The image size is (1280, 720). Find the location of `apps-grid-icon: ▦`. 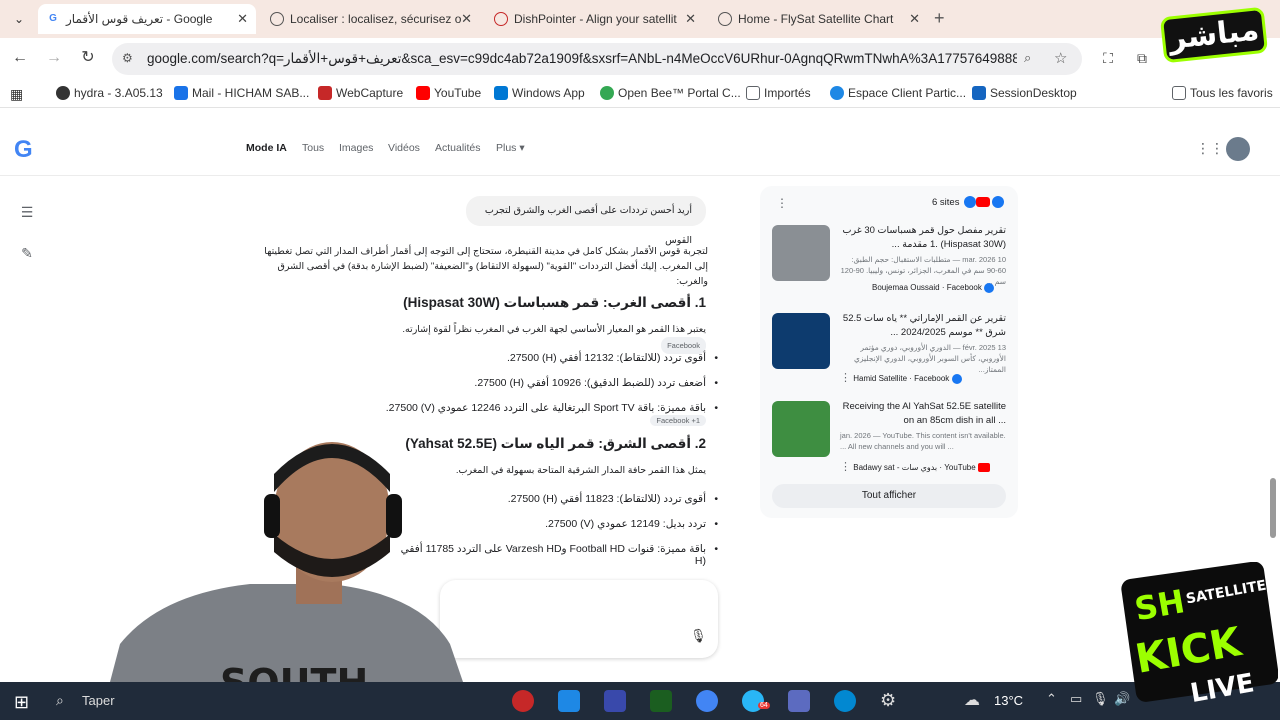

apps-grid-icon: ▦ is located at coordinates (16, 94).